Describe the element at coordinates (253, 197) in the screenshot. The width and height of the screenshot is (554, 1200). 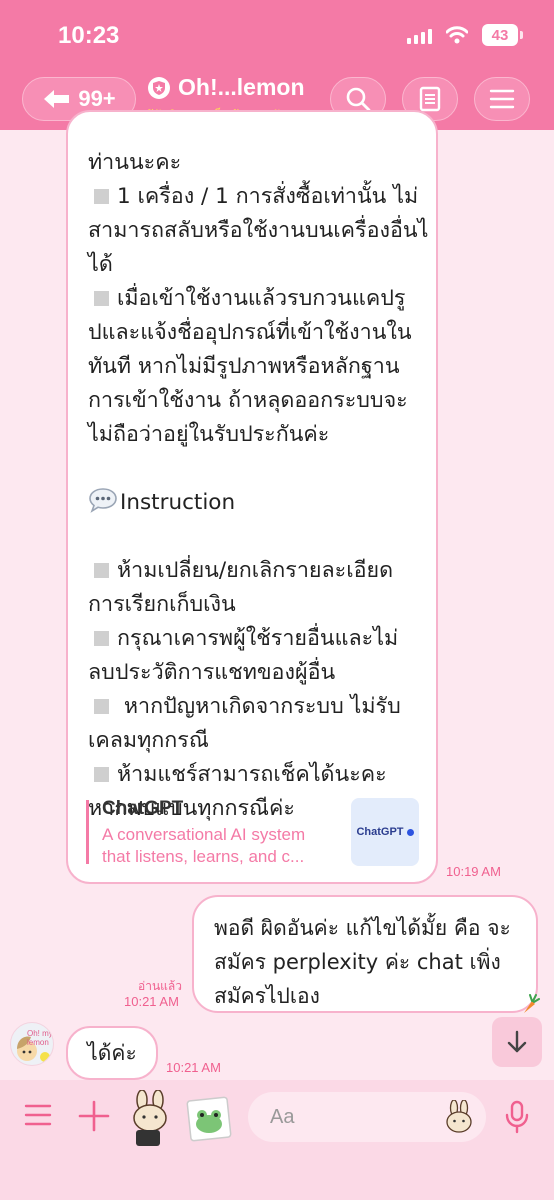
I see `message-line: 1 เครื่อง / 1 การสั่งซื้อเท่านั้น ไม่` at that location.